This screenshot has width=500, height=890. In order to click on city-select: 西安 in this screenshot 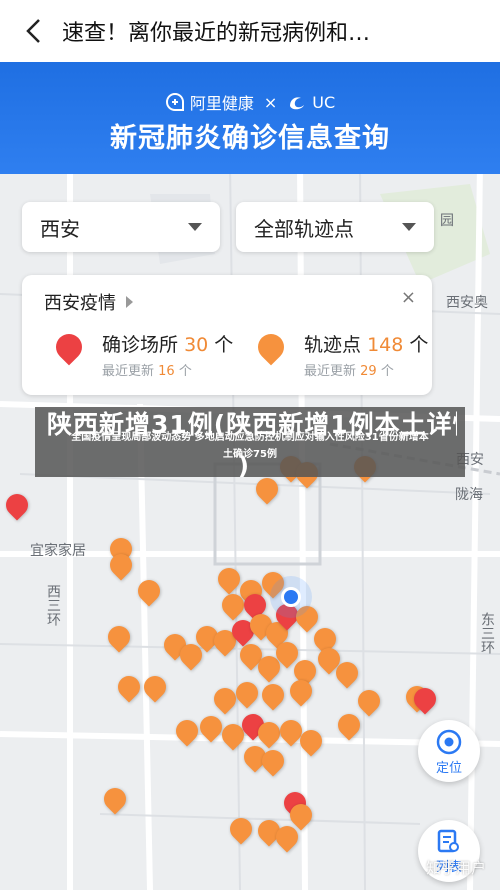, I will do `click(121, 227)`.